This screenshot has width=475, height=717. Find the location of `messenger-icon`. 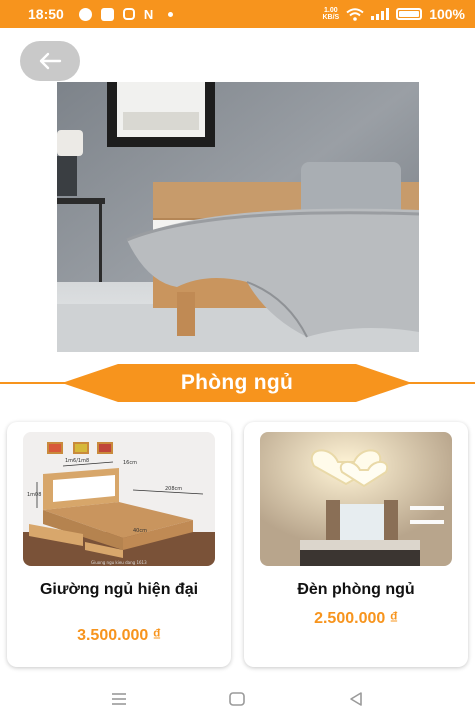

messenger-icon is located at coordinates (85, 14).